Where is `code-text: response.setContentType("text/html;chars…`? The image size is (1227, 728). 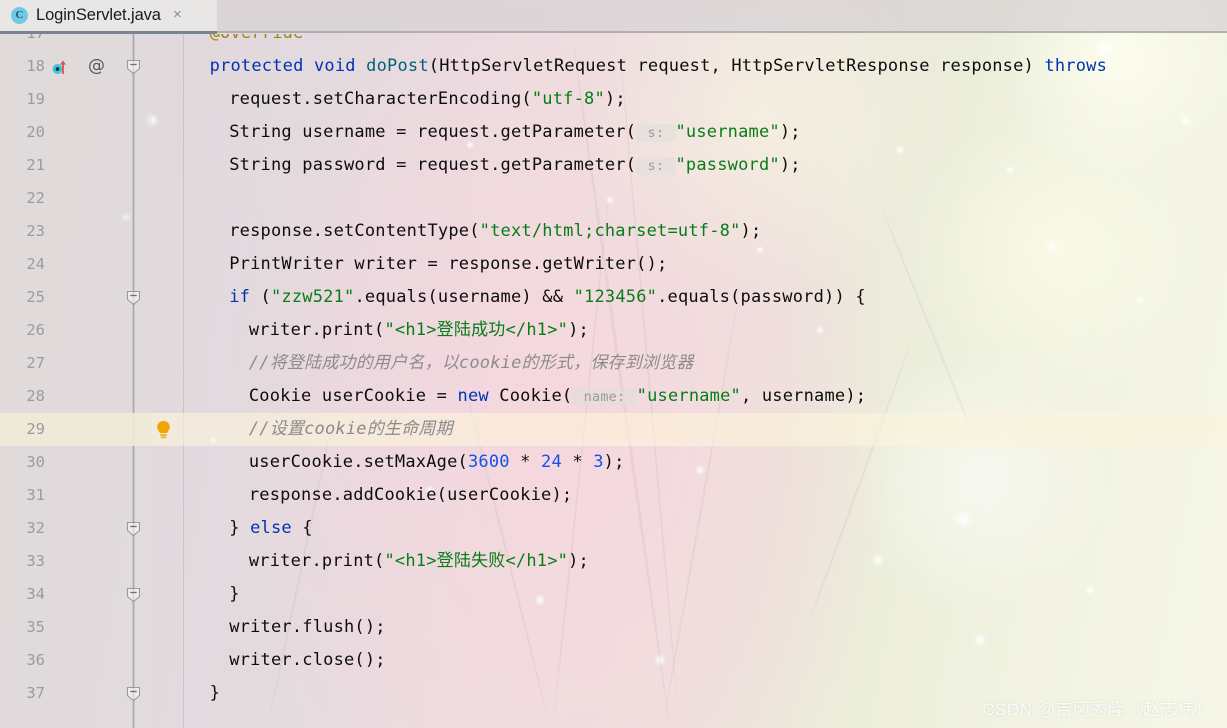 code-text: response.setContentType("text/html;chars… is located at coordinates (495, 231).